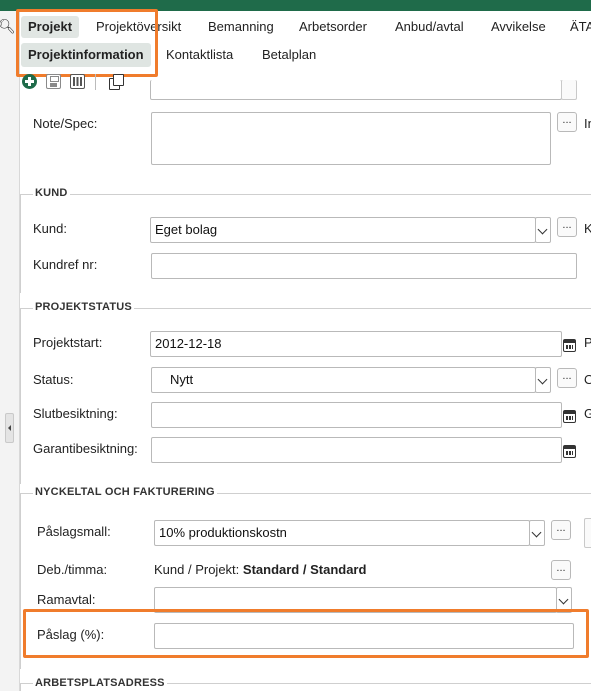 The width and height of the screenshot is (591, 691). What do you see at coordinates (74, 531) in the screenshot?
I see `paslagsmall-label: Påslagsmall:` at bounding box center [74, 531].